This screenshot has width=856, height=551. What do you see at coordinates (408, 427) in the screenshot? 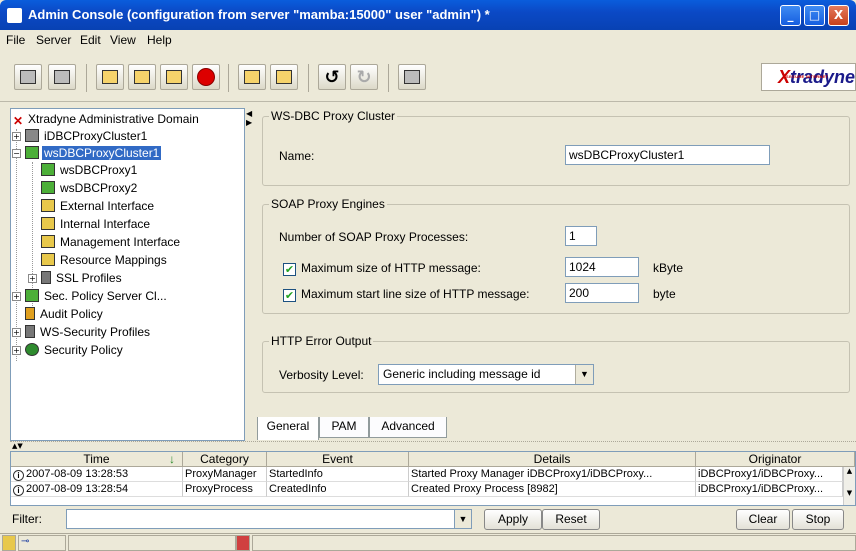
I see `tab-advanced: Advanced` at bounding box center [408, 427].